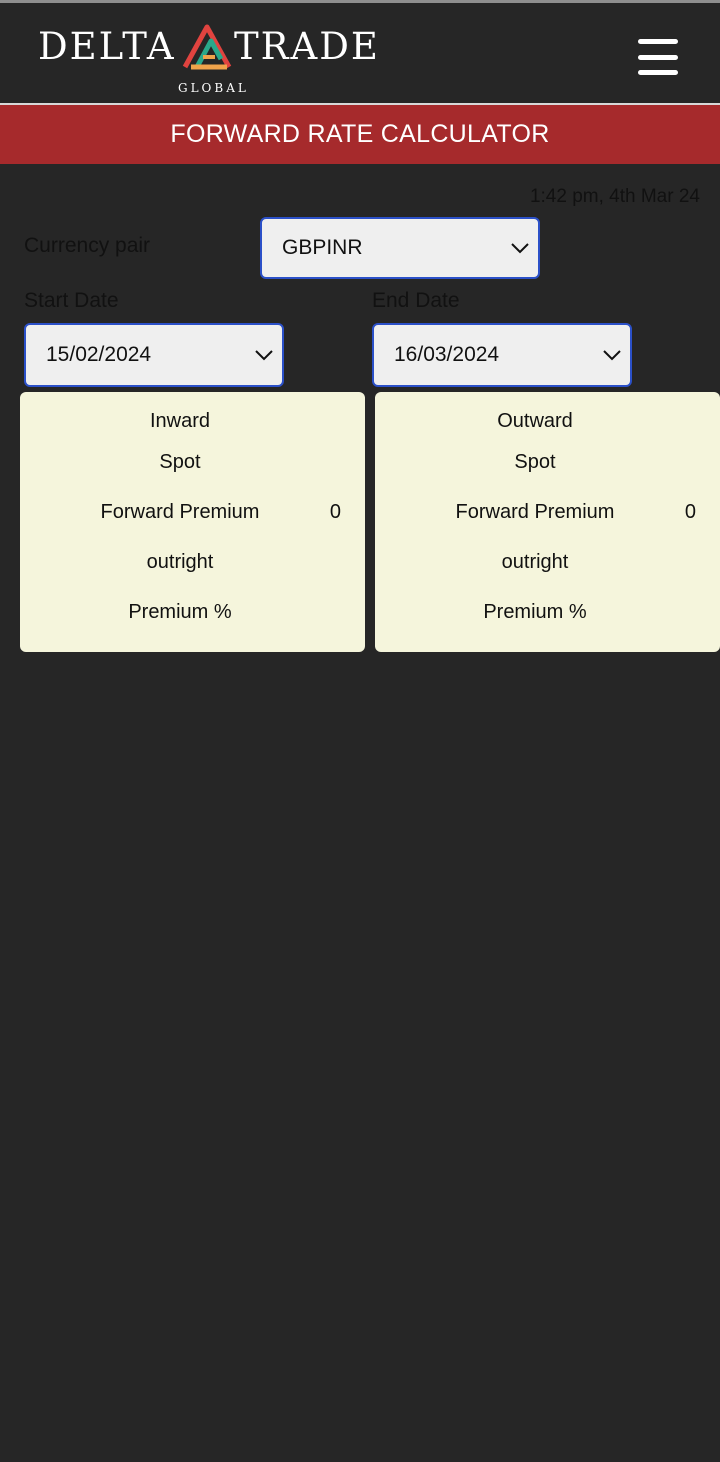 The width and height of the screenshot is (720, 1462). I want to click on timestamp: 1:42 pm, 4th Mar 24, so click(614, 196).